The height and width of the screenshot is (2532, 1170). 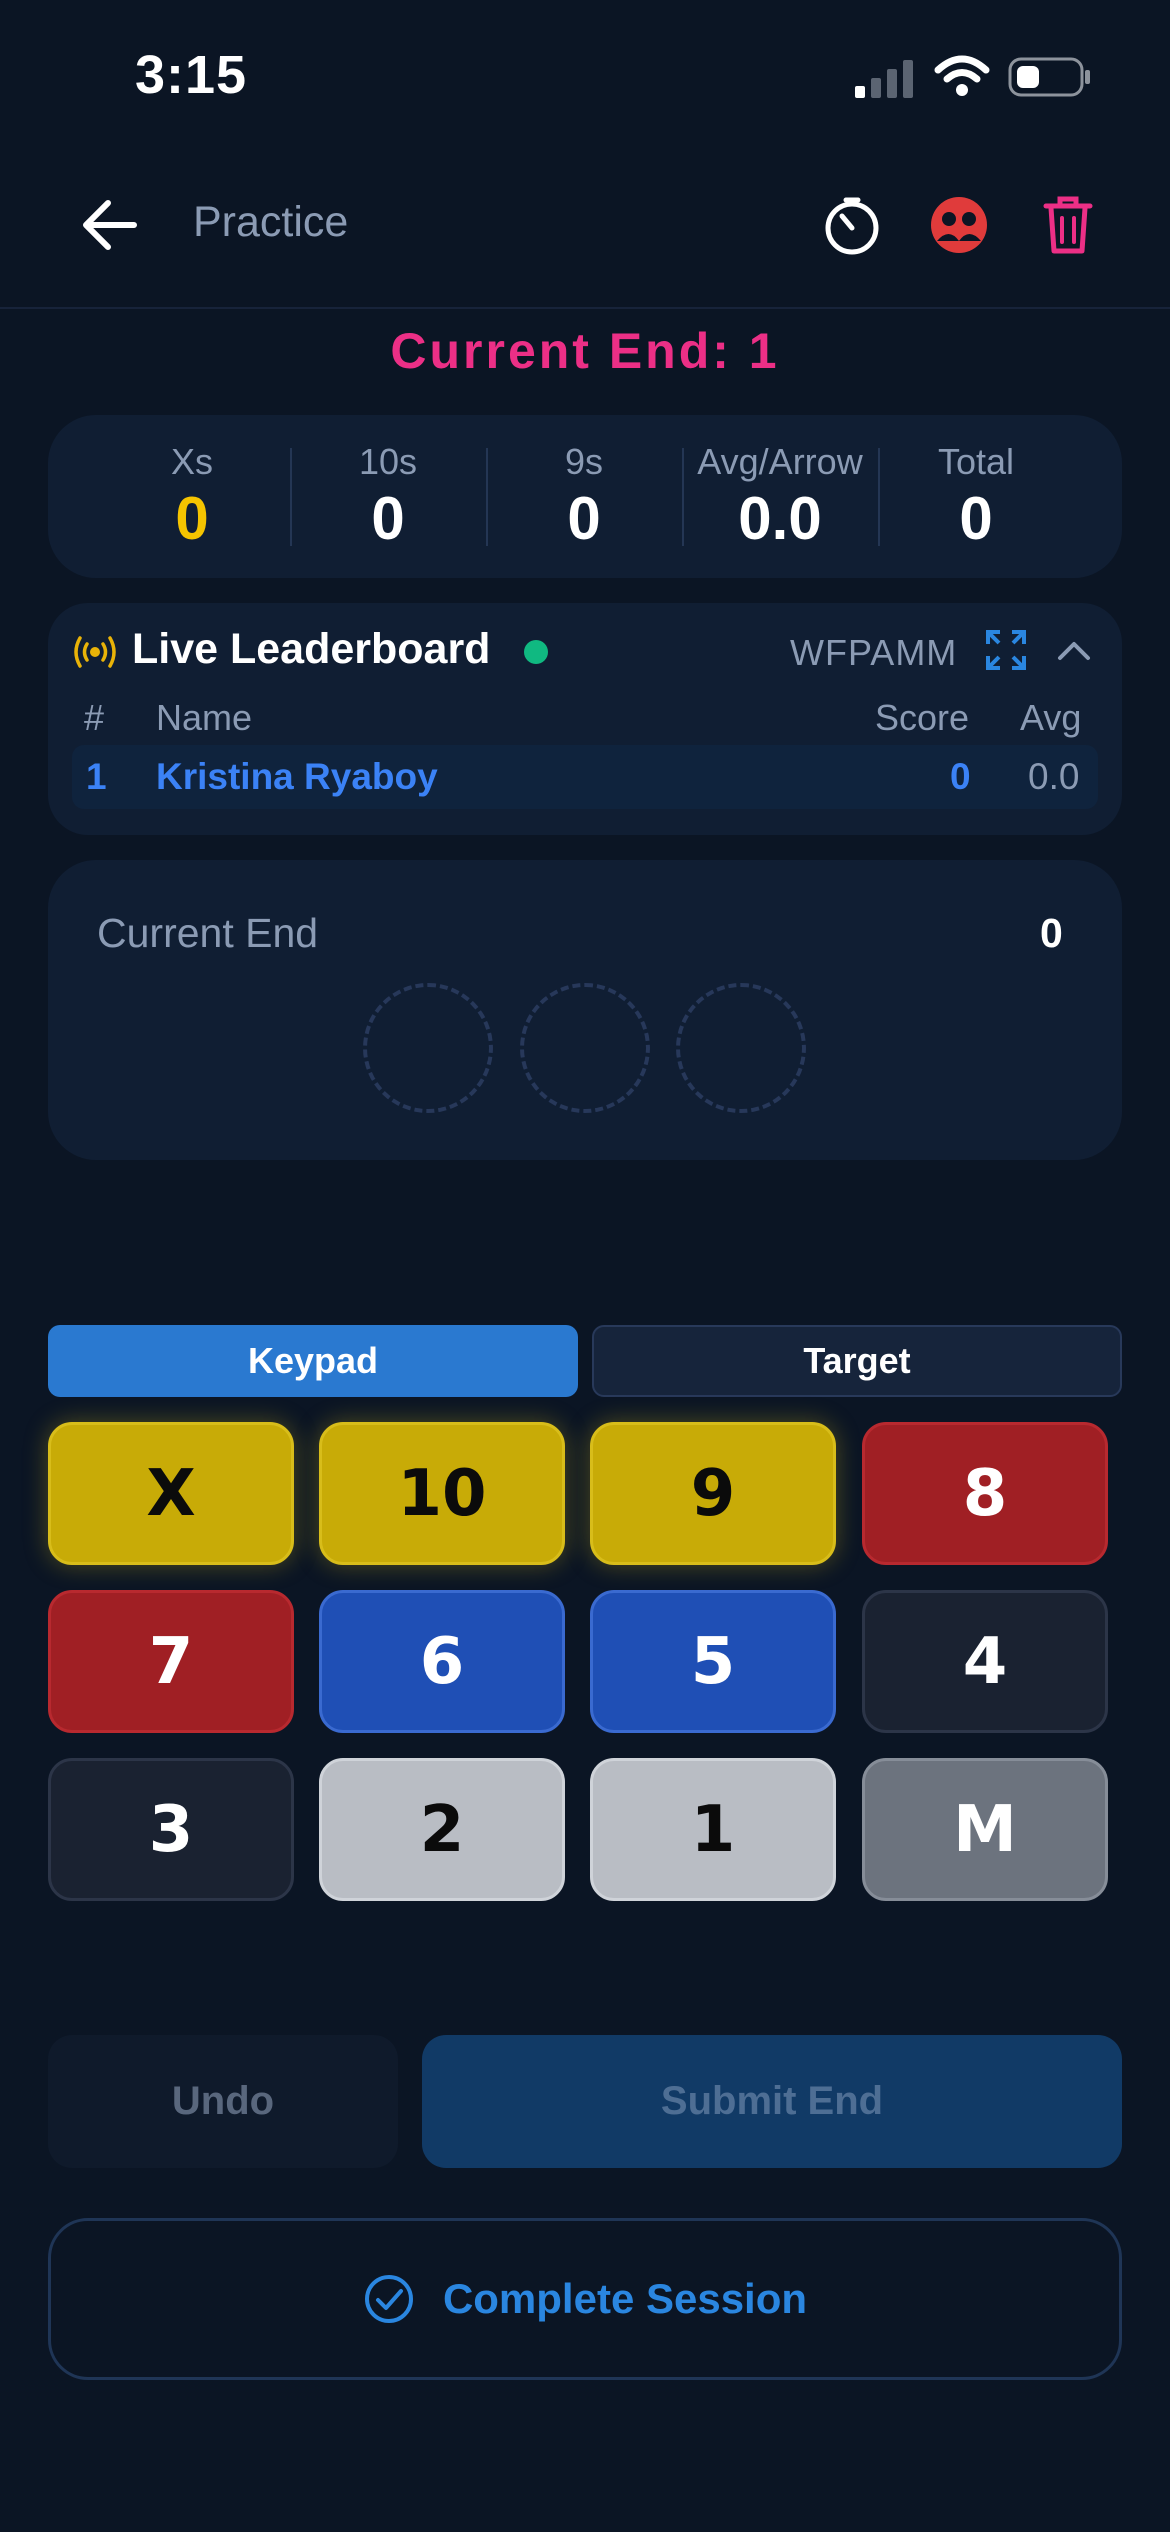 What do you see at coordinates (442, 1493) in the screenshot?
I see `key-10: 10` at bounding box center [442, 1493].